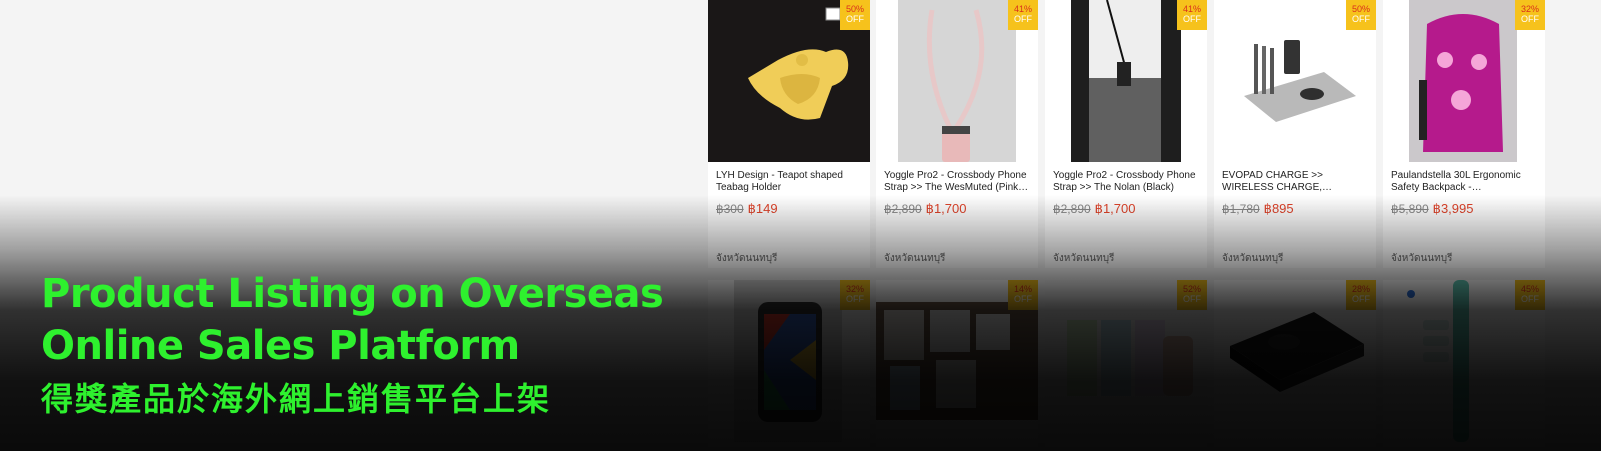  I want to click on discount-badge: 45% OFF, so click(1530, 295).